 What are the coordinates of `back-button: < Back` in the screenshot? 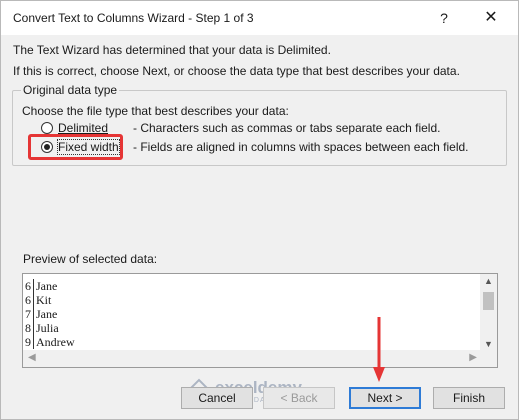 It's located at (299, 398).